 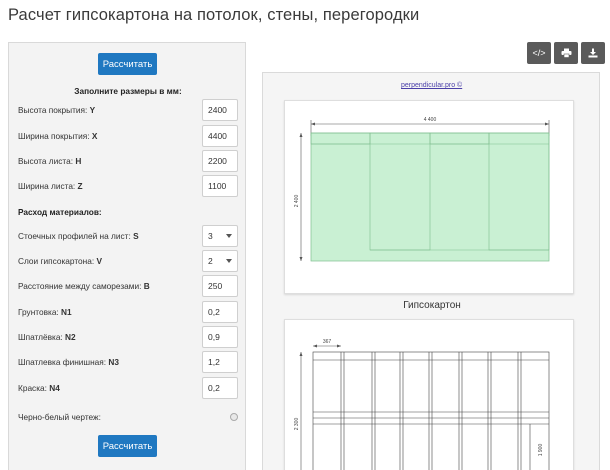 What do you see at coordinates (78, 236) in the screenshot?
I see `rack-profiles-label: Стоечных профилей на лист: S` at bounding box center [78, 236].